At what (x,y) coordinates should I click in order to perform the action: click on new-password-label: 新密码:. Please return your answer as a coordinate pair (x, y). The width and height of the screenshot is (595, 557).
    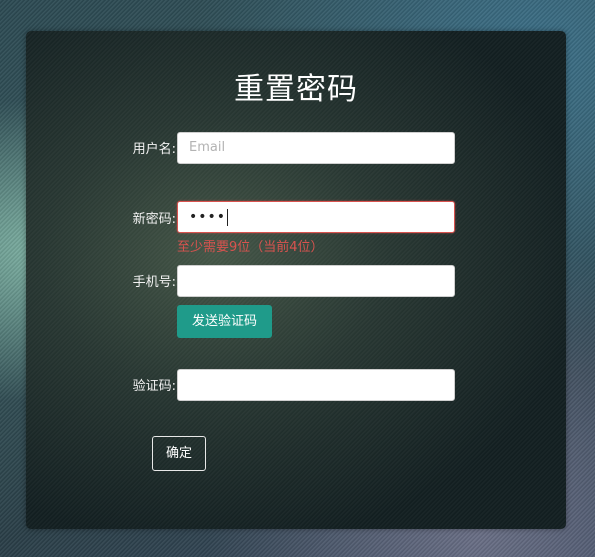
    Looking at the image, I should click on (154, 219).